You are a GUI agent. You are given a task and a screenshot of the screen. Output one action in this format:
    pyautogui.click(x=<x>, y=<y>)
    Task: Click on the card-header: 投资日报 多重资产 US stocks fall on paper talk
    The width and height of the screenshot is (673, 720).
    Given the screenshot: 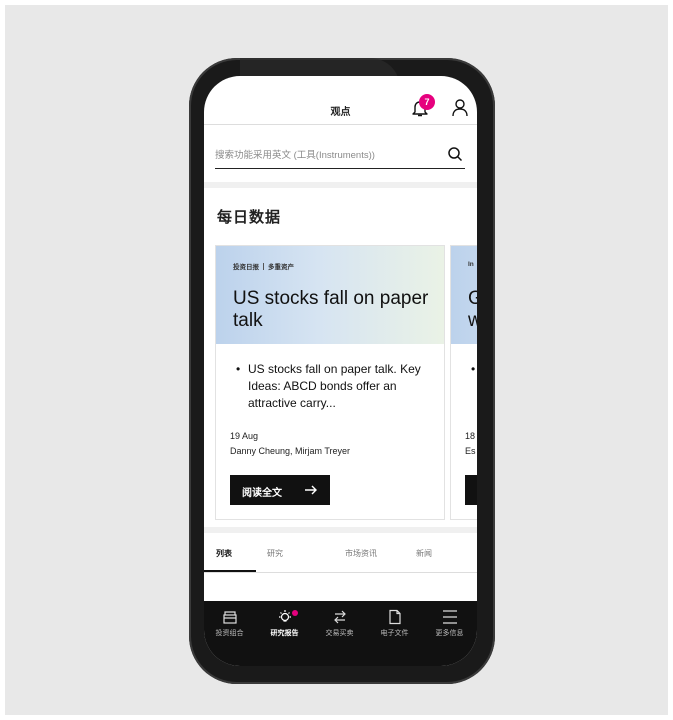 What is the action you would take?
    pyautogui.click(x=330, y=295)
    